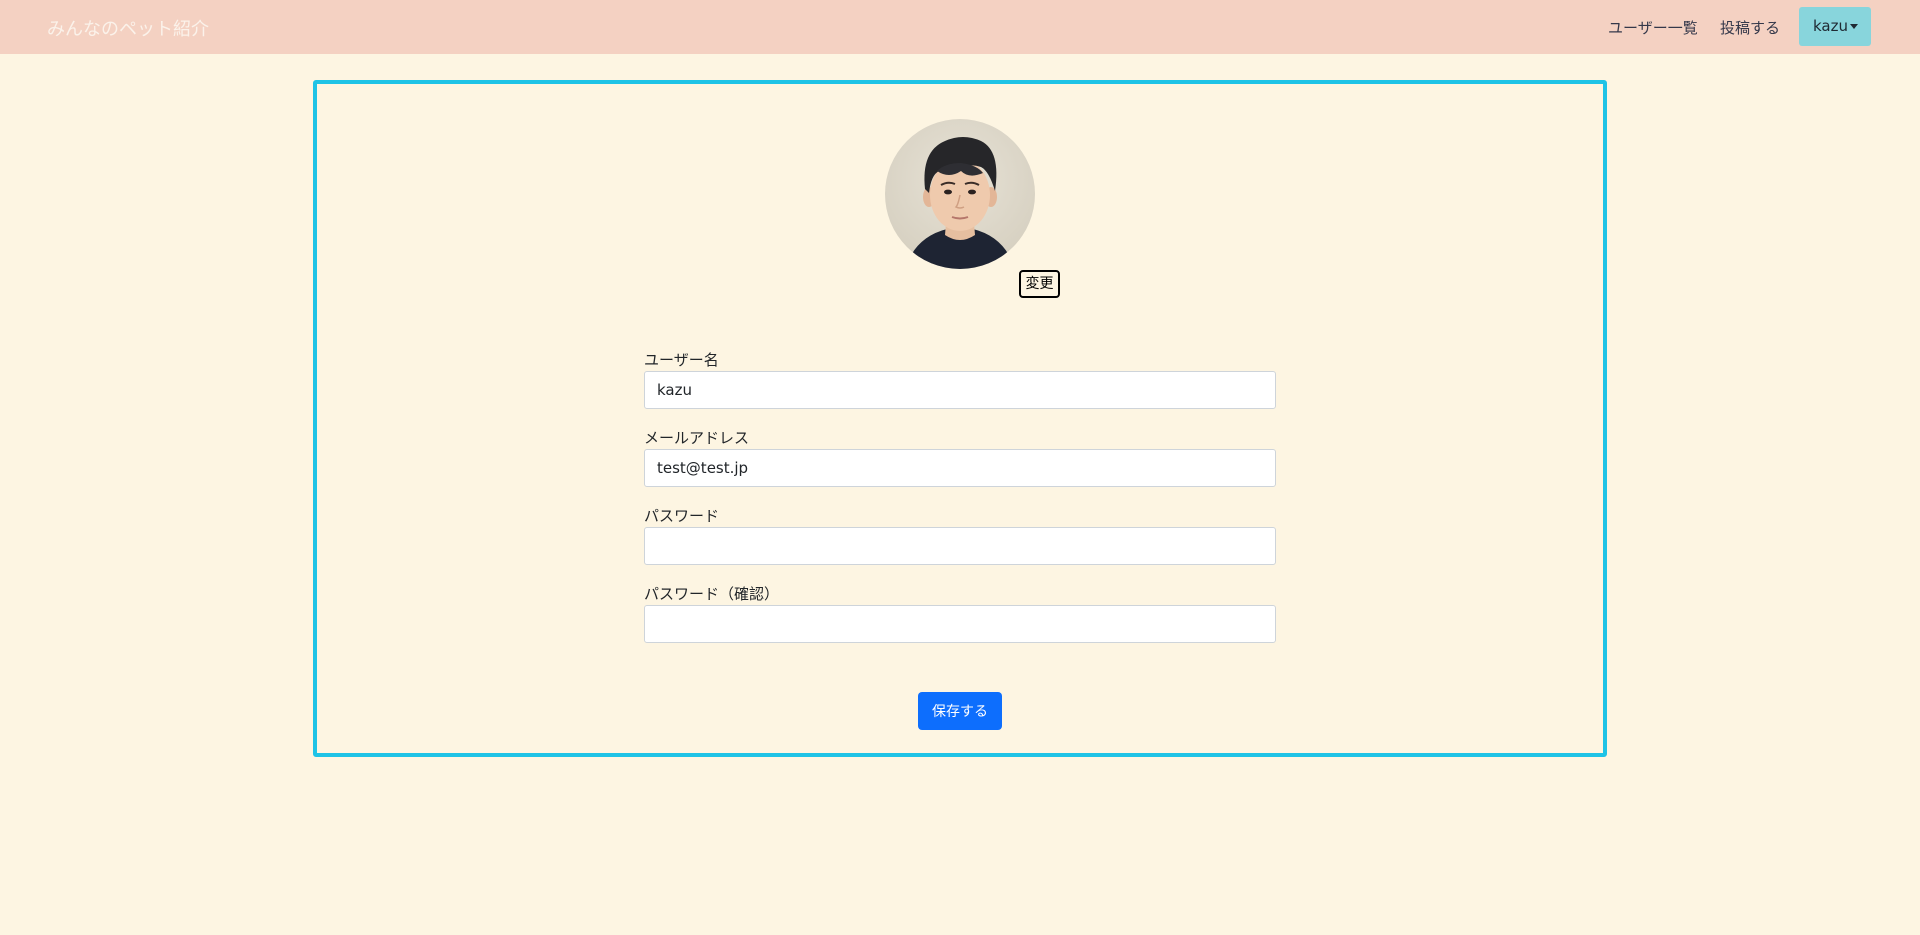 This screenshot has height=935, width=1920. What do you see at coordinates (697, 438) in the screenshot?
I see `email-label: メールアドレス` at bounding box center [697, 438].